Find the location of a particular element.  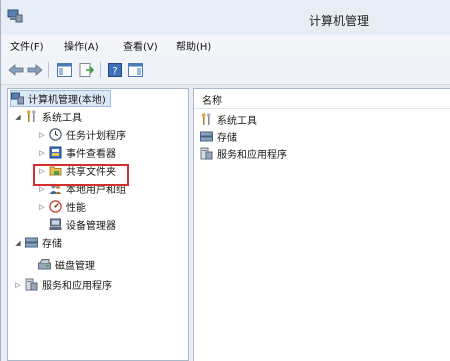

tree-label-services-applications: 服务和应用程序 is located at coordinates (77, 286).